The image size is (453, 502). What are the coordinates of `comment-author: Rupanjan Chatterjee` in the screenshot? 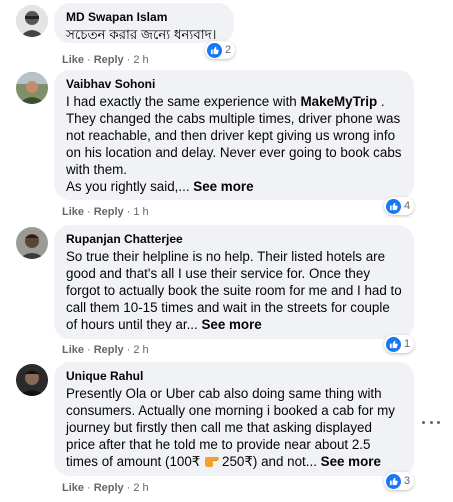 It's located at (234, 239).